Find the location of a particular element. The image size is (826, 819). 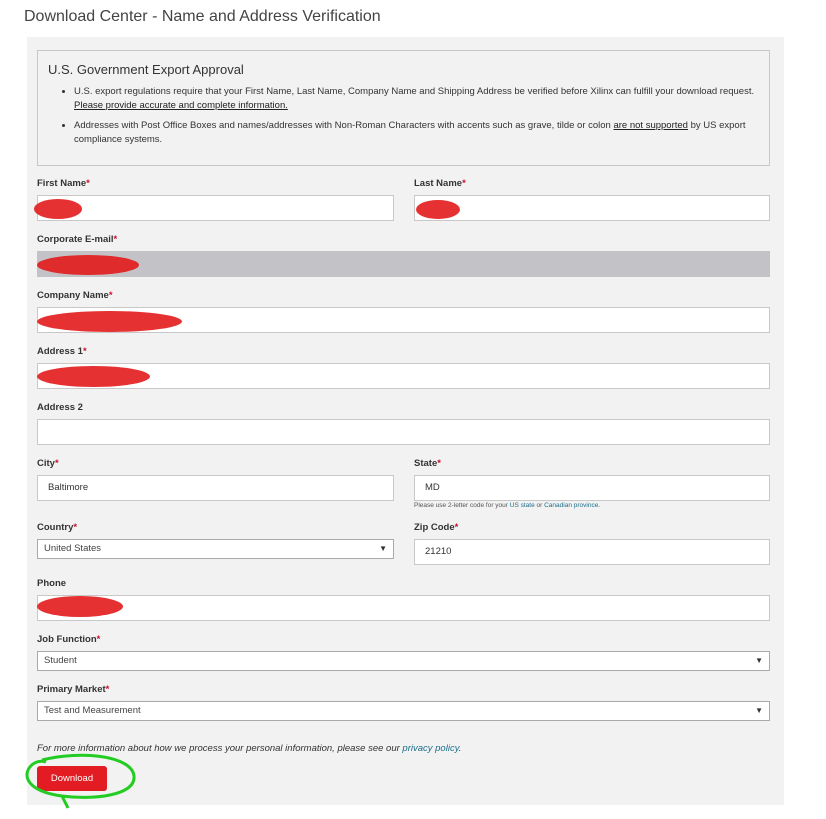

last-name-label: Last Name* is located at coordinates (440, 183).